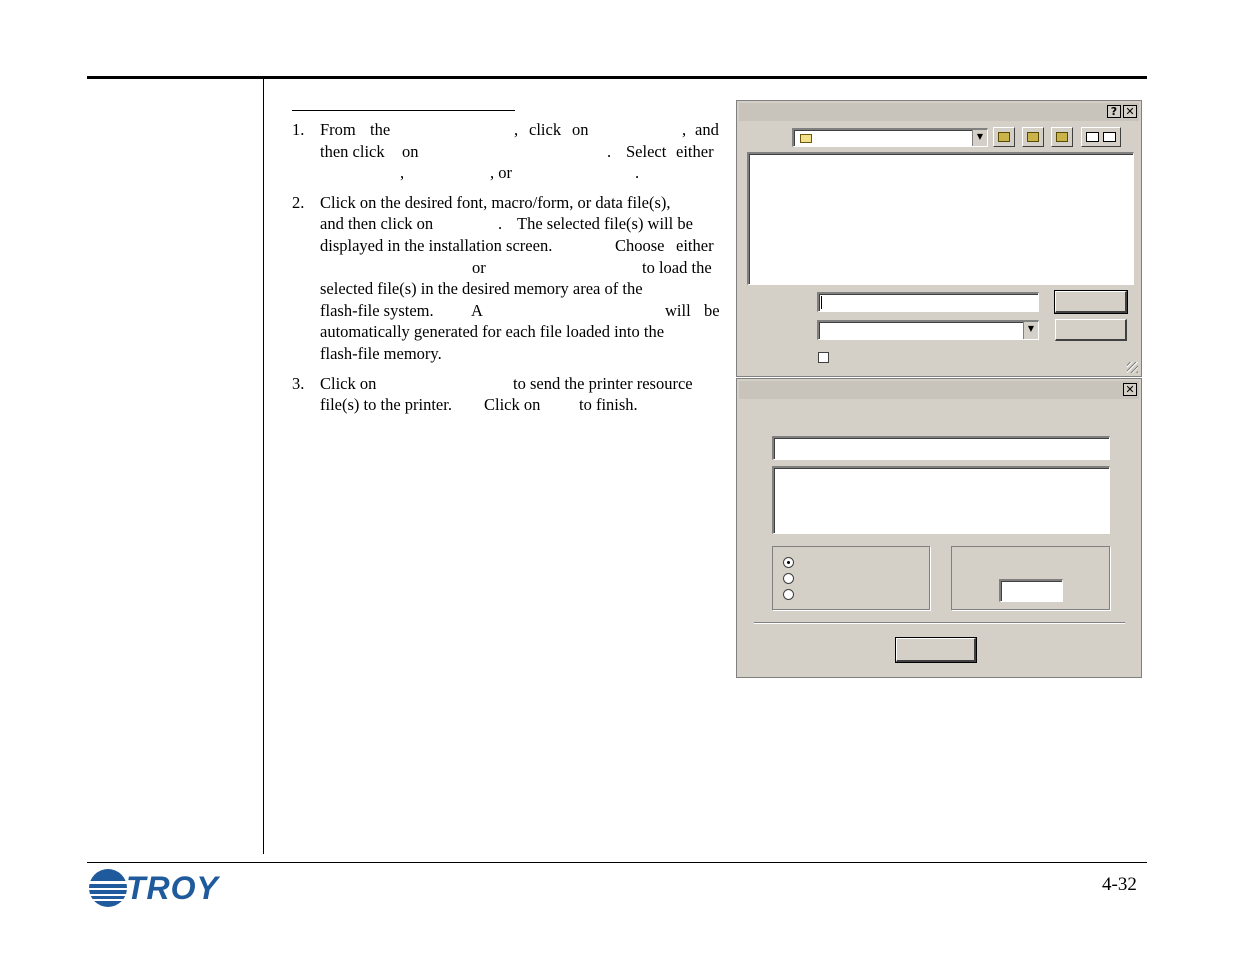 This screenshot has height=954, width=1235. Describe the element at coordinates (939, 112) in the screenshot. I see `open-dialog-titlebar: ? ✕` at that location.